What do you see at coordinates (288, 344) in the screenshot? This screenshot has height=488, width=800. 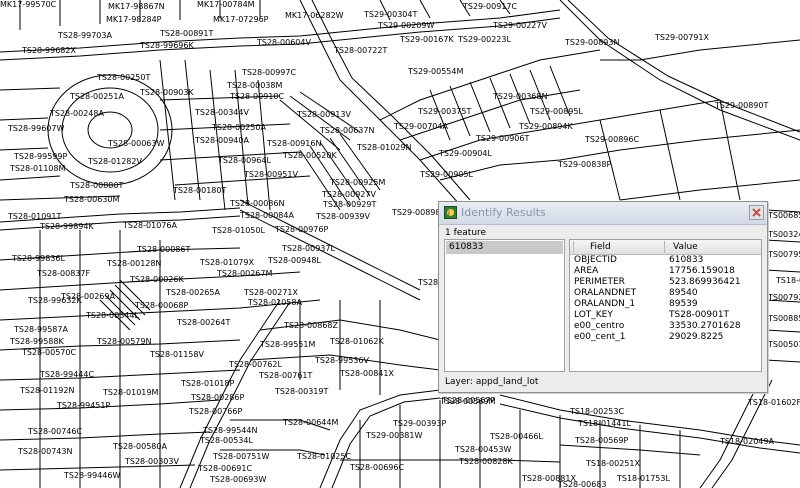 I see `parcel-label: TS28-99551M` at bounding box center [288, 344].